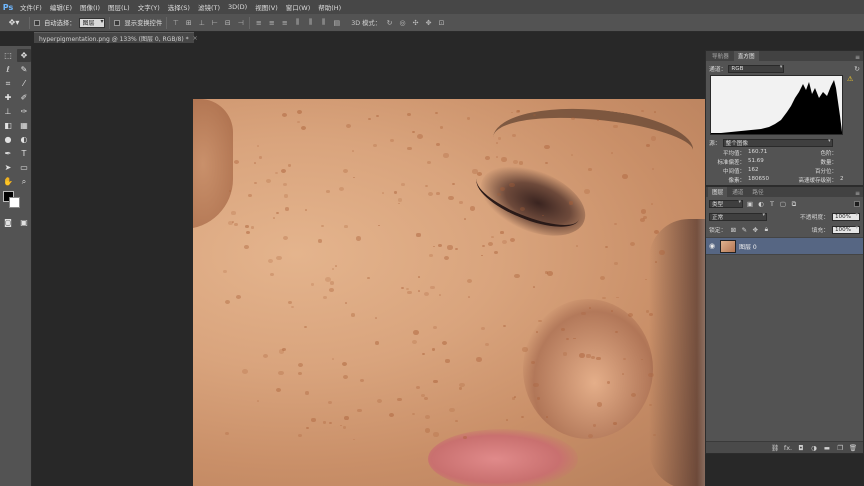 This screenshot has width=864, height=486. What do you see at coordinates (857, 69) in the screenshot?
I see `refresh-icon: ↻` at bounding box center [857, 69].